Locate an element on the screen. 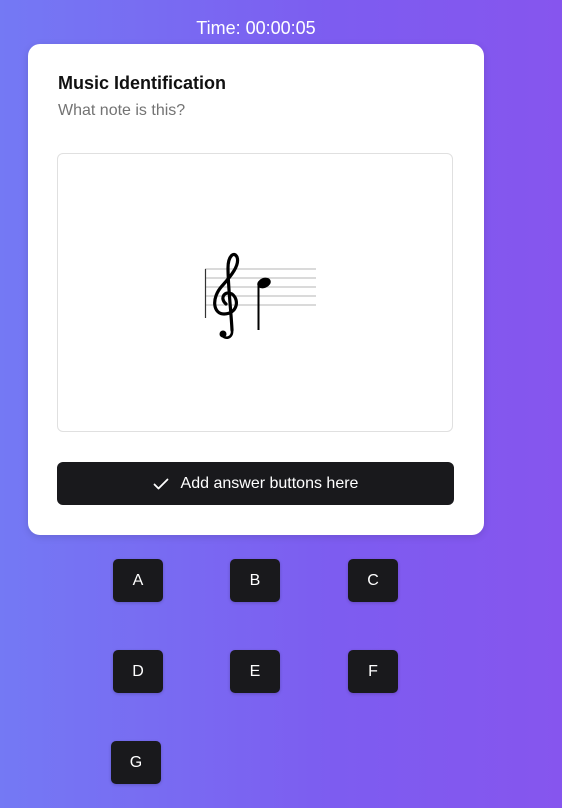 The height and width of the screenshot is (808, 562). answer-button-c: C is located at coordinates (373, 580).